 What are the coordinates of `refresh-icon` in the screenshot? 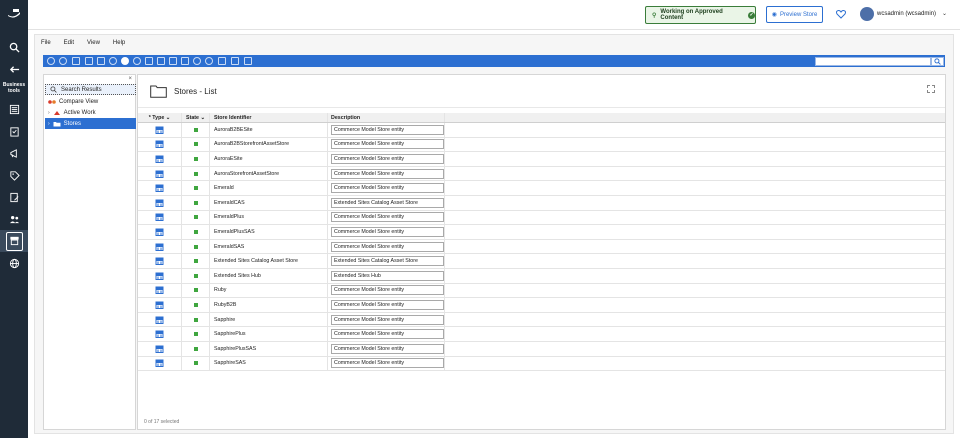 It's located at (113, 61).